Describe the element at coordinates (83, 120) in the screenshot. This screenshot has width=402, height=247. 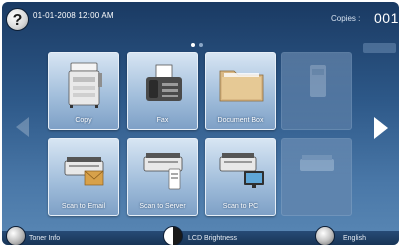
I see `copy-label: Copy` at that location.